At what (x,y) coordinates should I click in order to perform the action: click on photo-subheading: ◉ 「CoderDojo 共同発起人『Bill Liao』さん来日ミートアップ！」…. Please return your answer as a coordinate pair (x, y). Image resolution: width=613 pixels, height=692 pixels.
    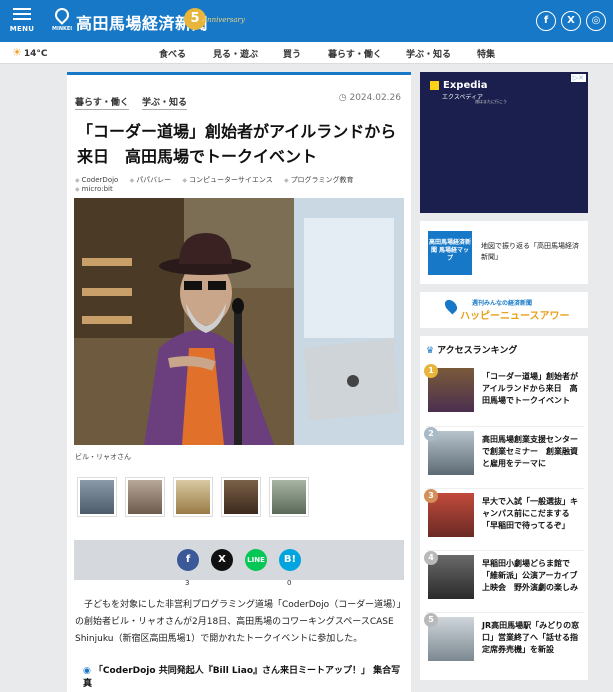
    Looking at the image, I should click on (243, 676).